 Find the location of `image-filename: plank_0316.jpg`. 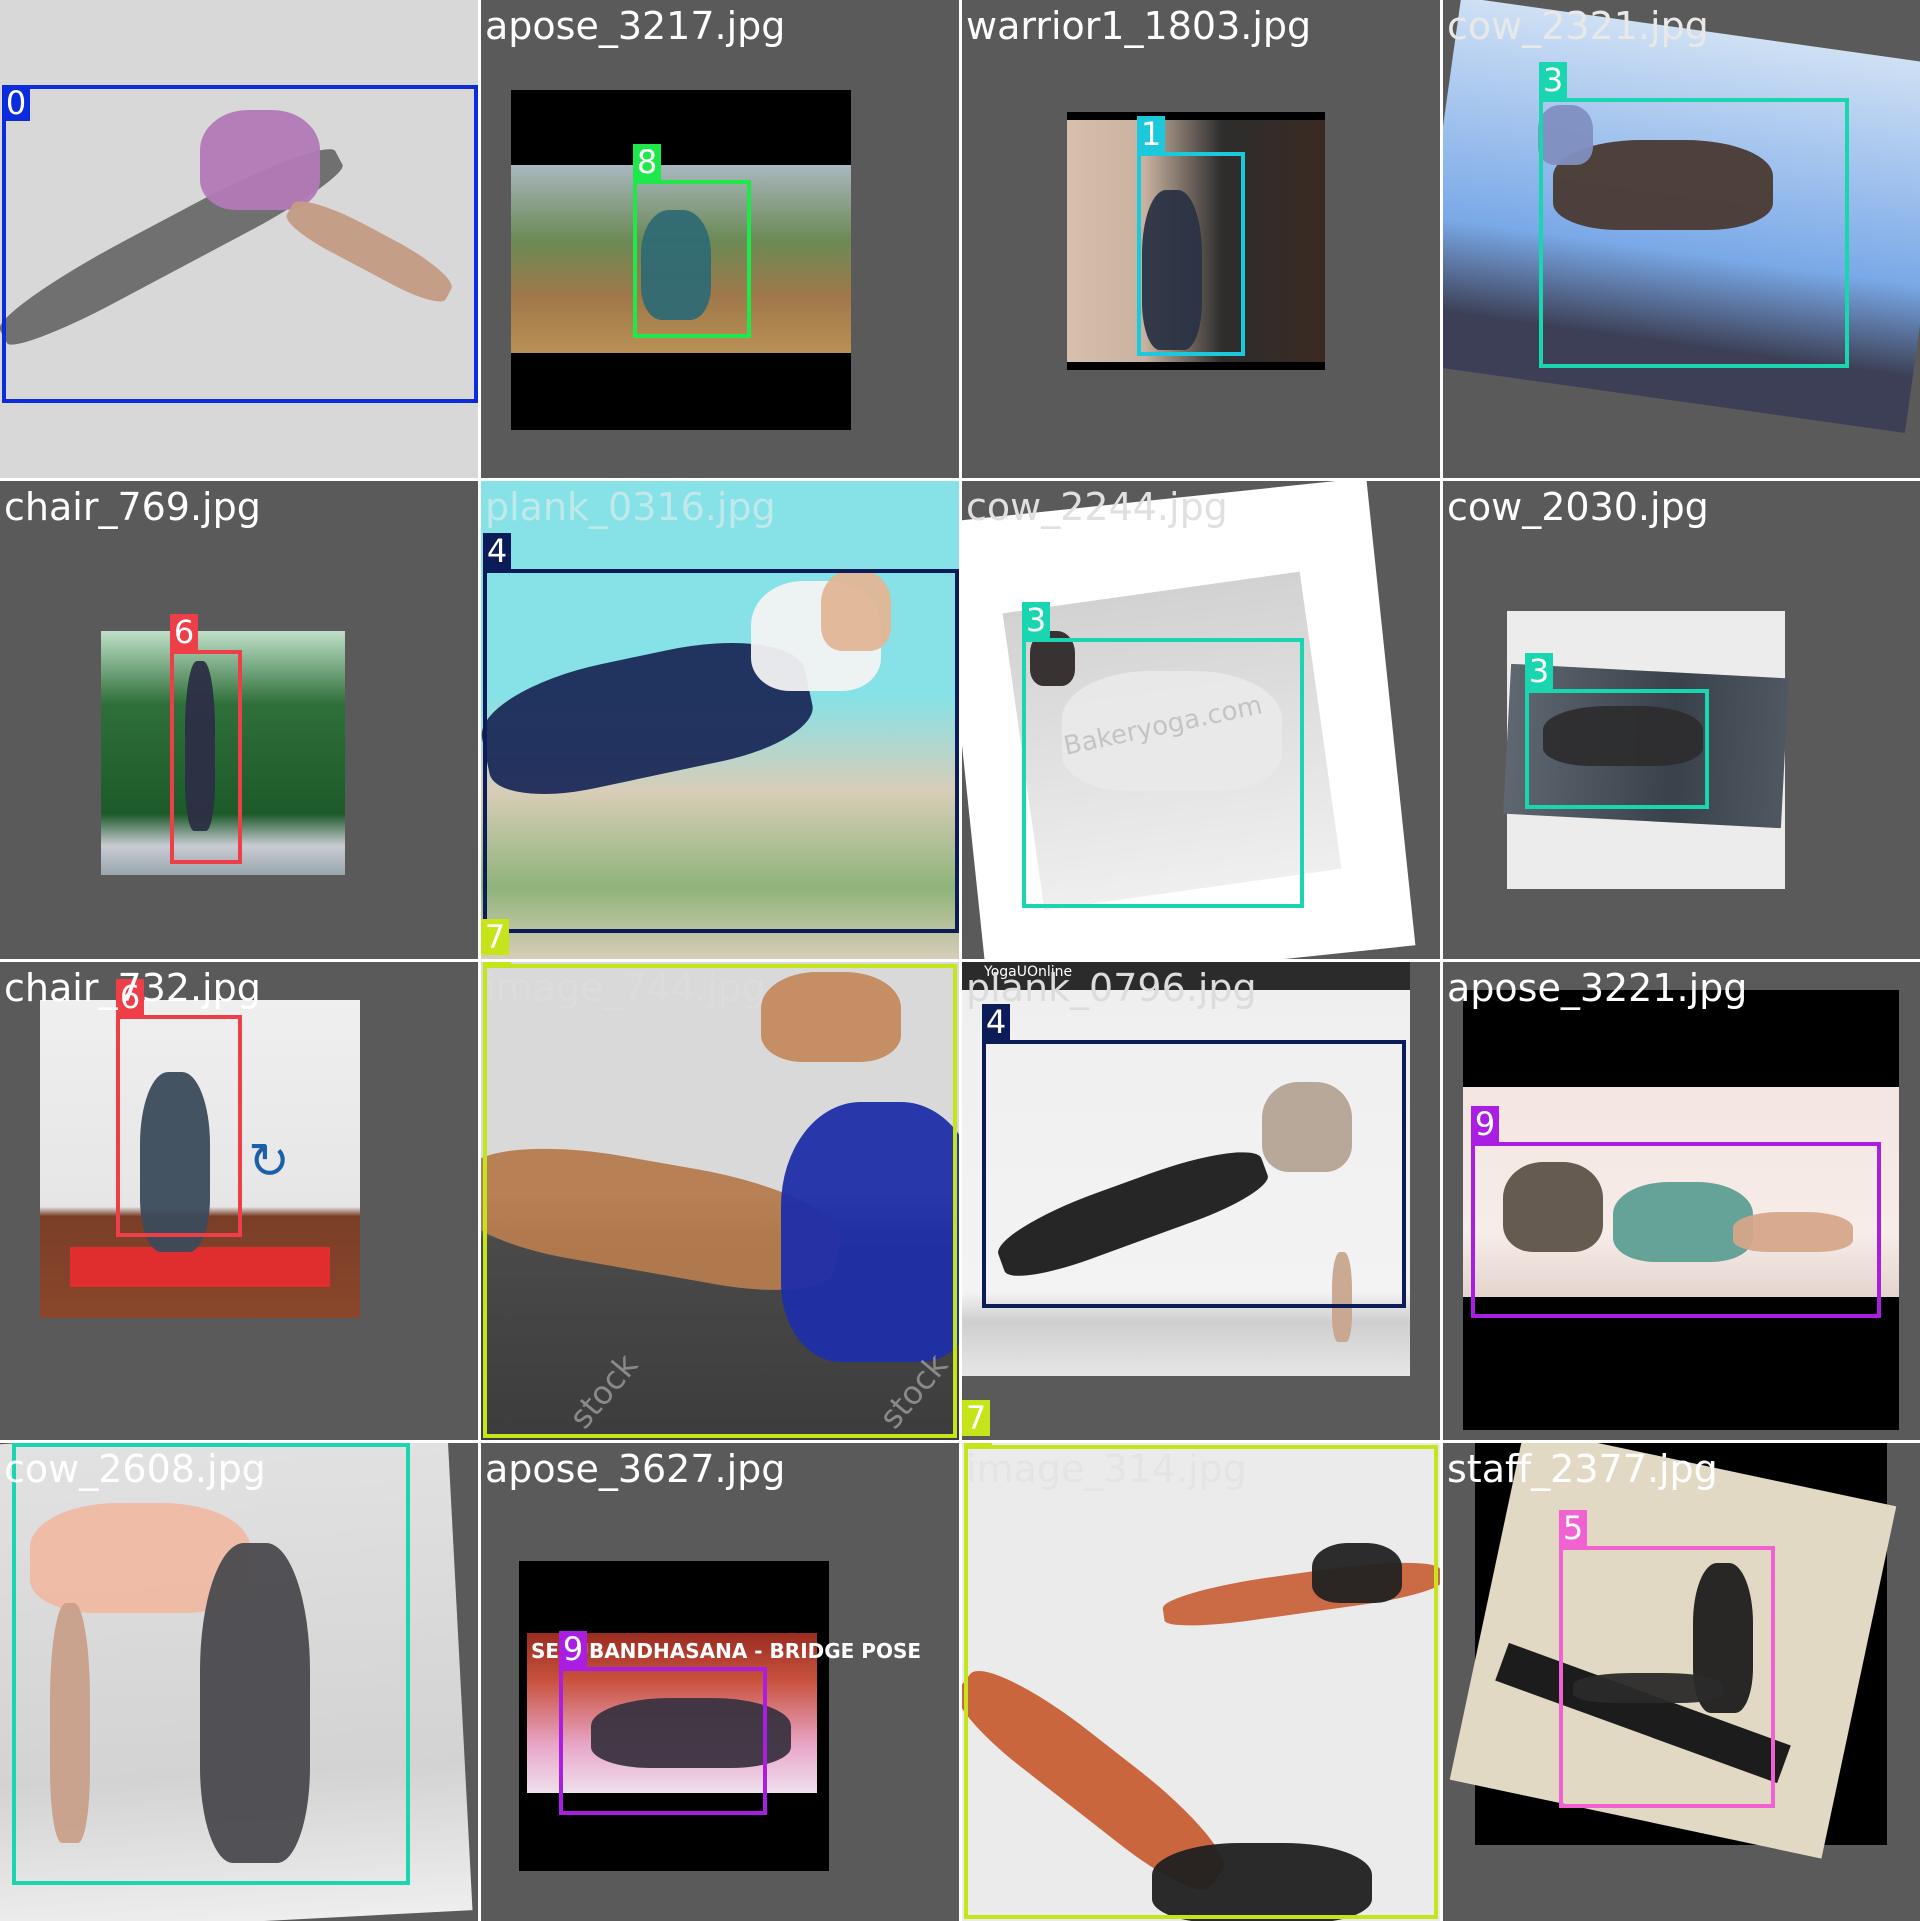

image-filename: plank_0316.jpg is located at coordinates (630, 507).